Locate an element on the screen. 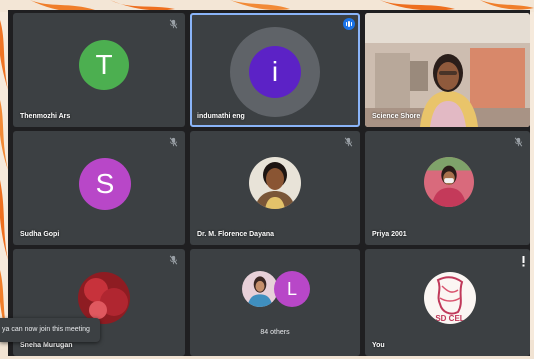  participant-tile-active-speaker: i indumathi eng is located at coordinates (275, 70).